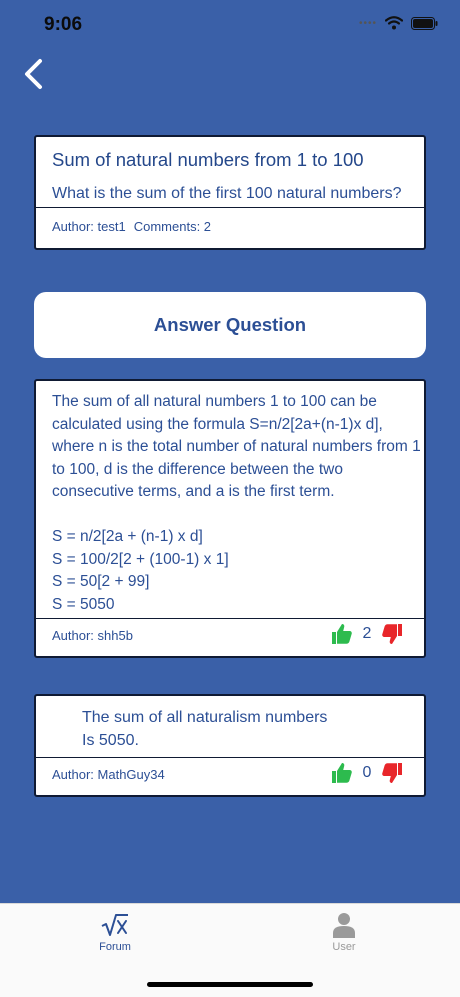 This screenshot has width=460, height=997. Describe the element at coordinates (89, 226) in the screenshot. I see `question-author: Author: test1` at that location.